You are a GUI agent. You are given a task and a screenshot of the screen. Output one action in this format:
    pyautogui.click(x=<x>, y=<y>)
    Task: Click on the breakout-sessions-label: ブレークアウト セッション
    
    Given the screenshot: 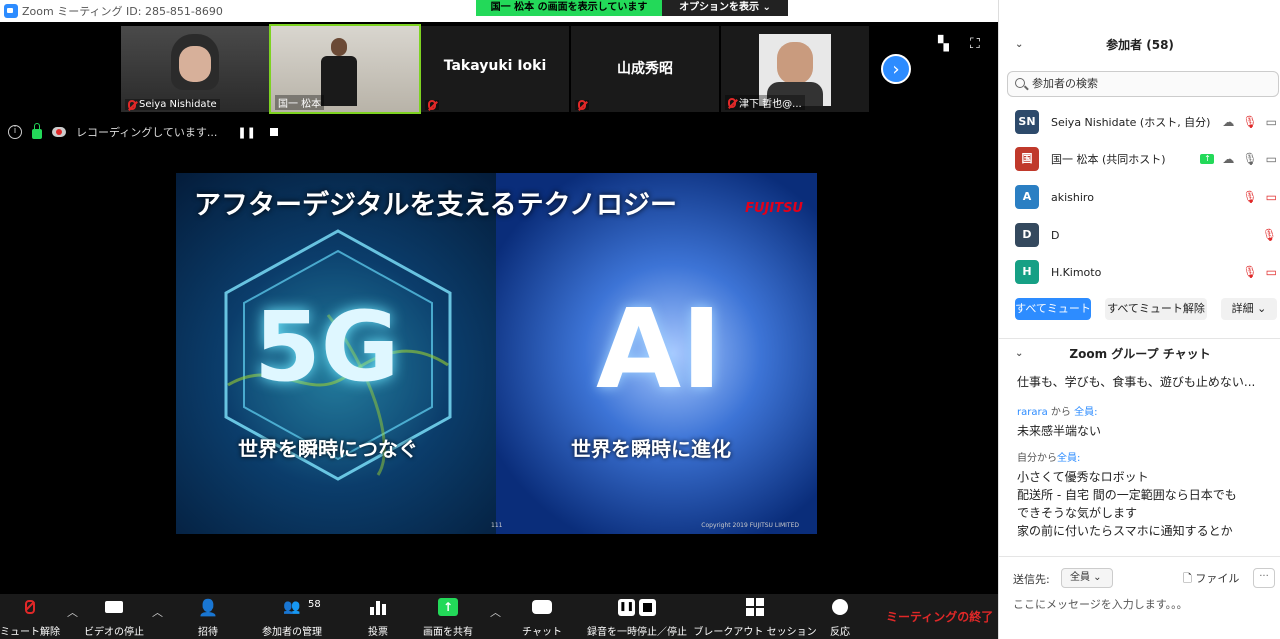 What is the action you would take?
    pyautogui.click(x=755, y=632)
    